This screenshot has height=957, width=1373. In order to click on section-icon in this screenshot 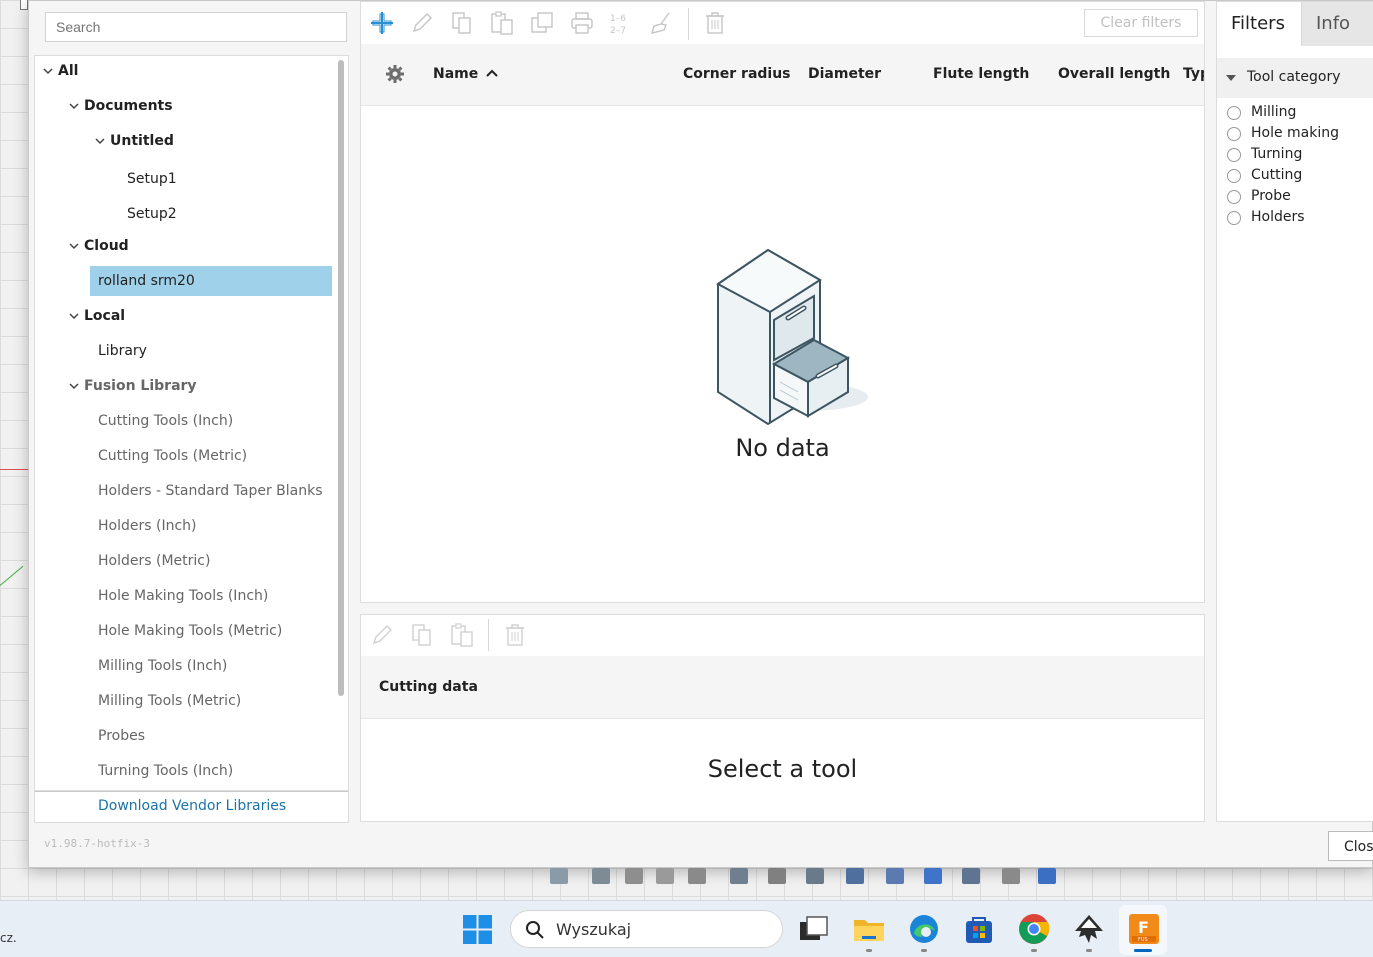, I will do `click(855, 876)`.